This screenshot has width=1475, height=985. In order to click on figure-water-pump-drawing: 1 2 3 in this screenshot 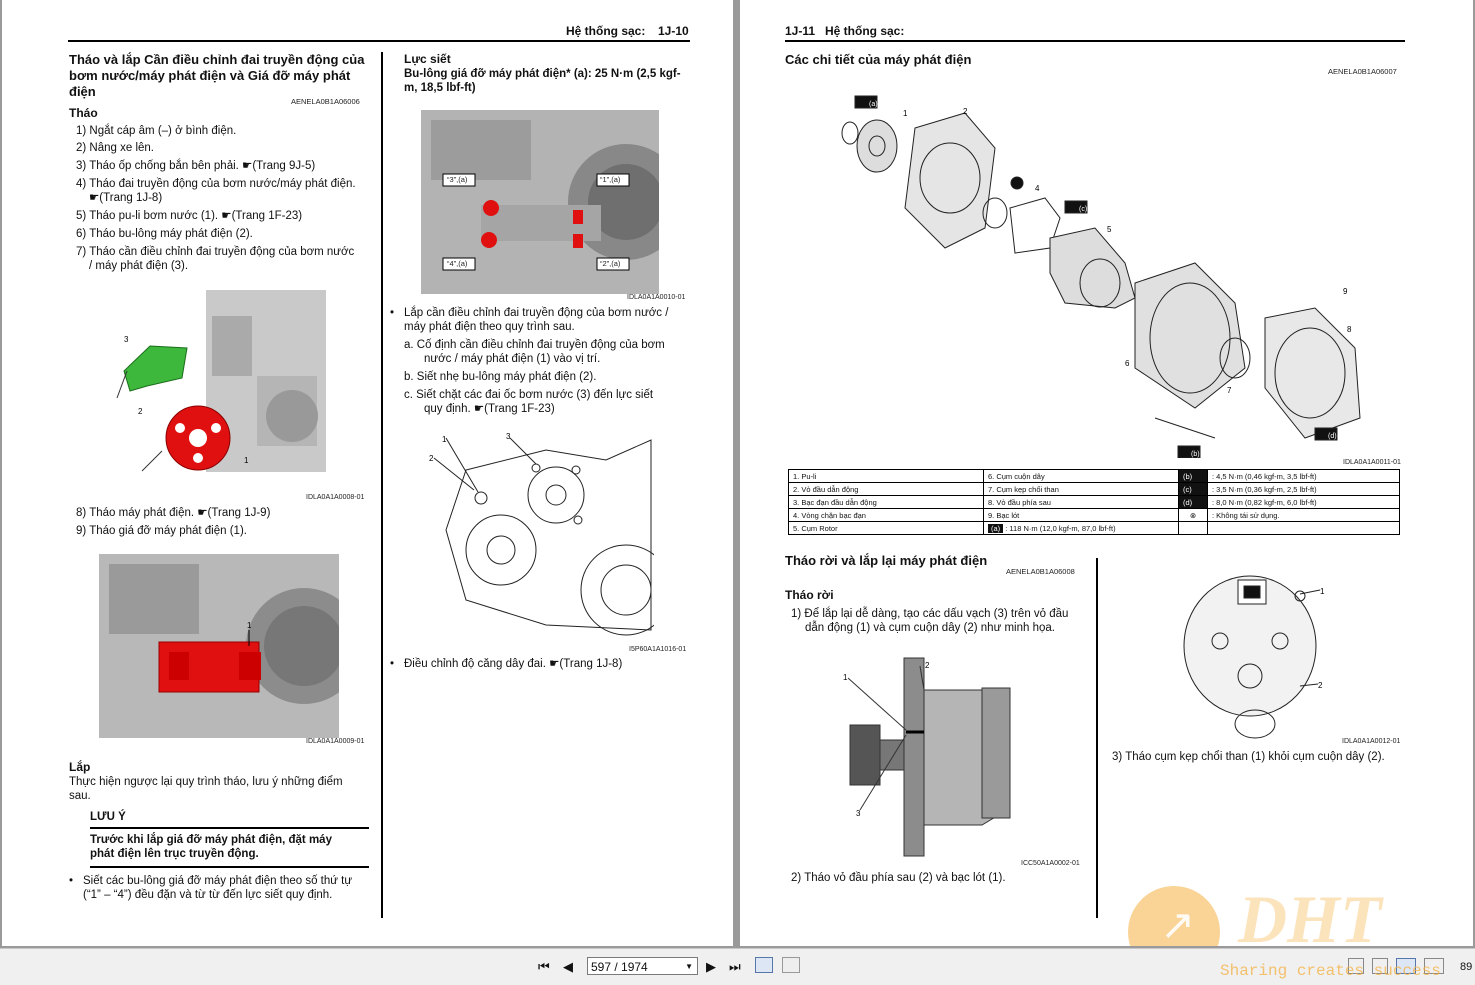, I will do `click(549, 537)`.